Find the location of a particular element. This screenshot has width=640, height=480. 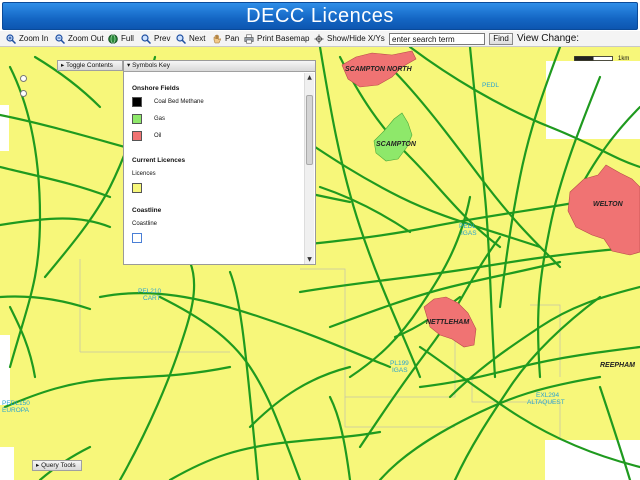

next-extent-button: Next is located at coordinates (190, 39).